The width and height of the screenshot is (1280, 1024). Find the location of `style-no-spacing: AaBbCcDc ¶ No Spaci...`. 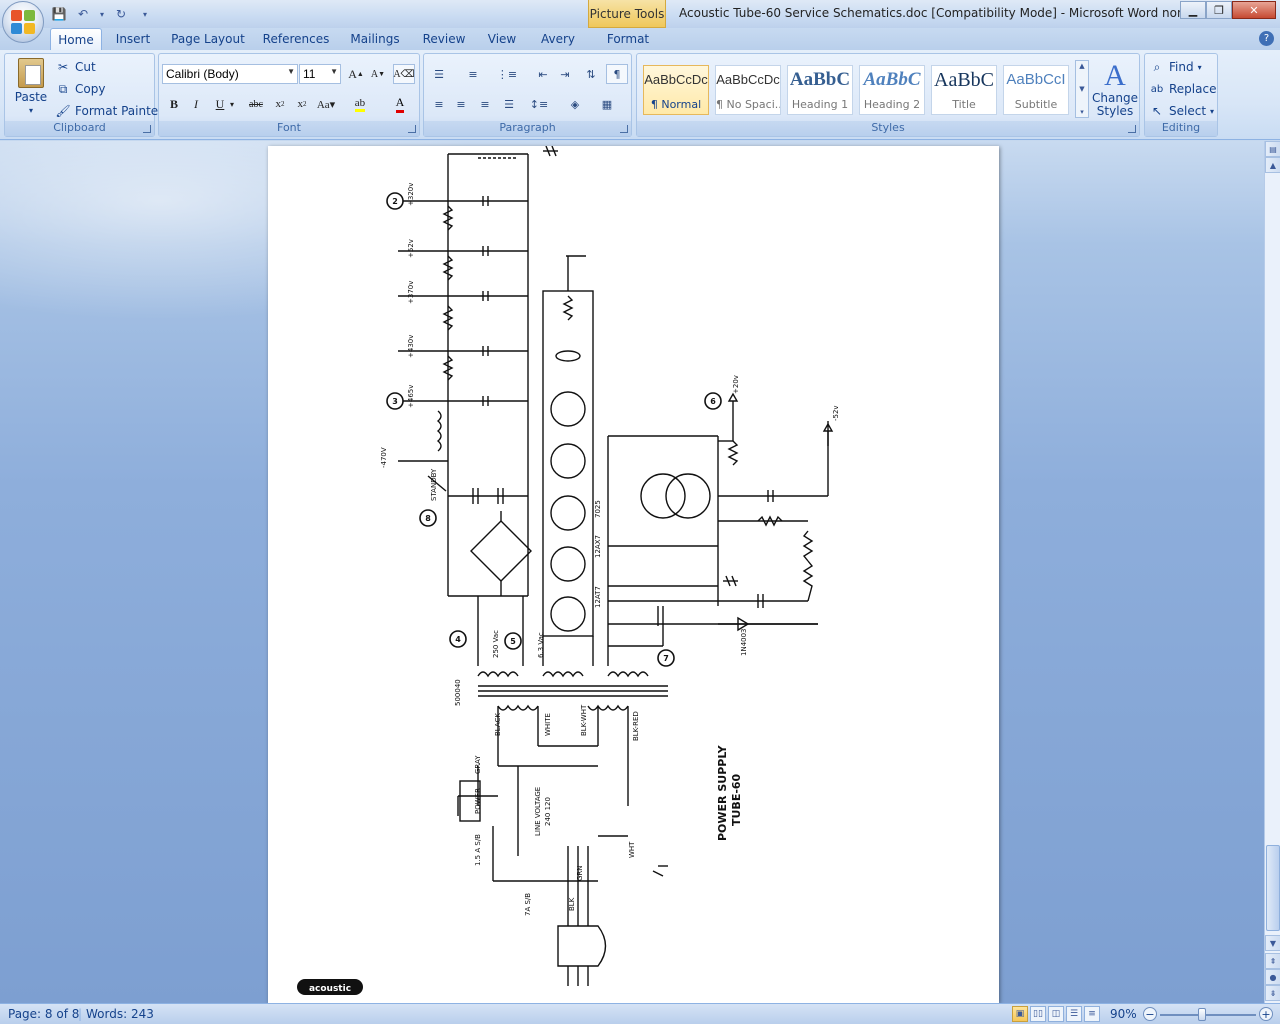

style-no-spacing: AaBbCcDc ¶ No Spaci... is located at coordinates (748, 90).